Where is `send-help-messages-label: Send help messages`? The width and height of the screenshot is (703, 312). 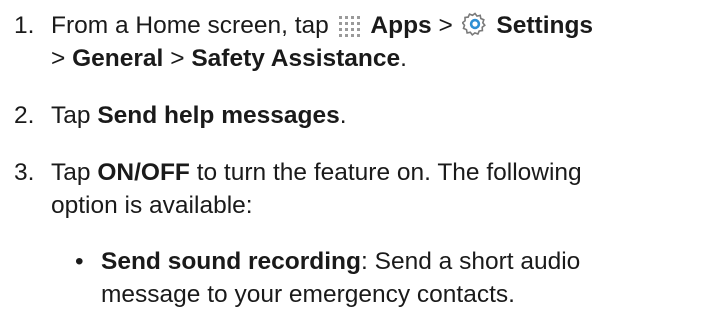 send-help-messages-label: Send help messages is located at coordinates (218, 115).